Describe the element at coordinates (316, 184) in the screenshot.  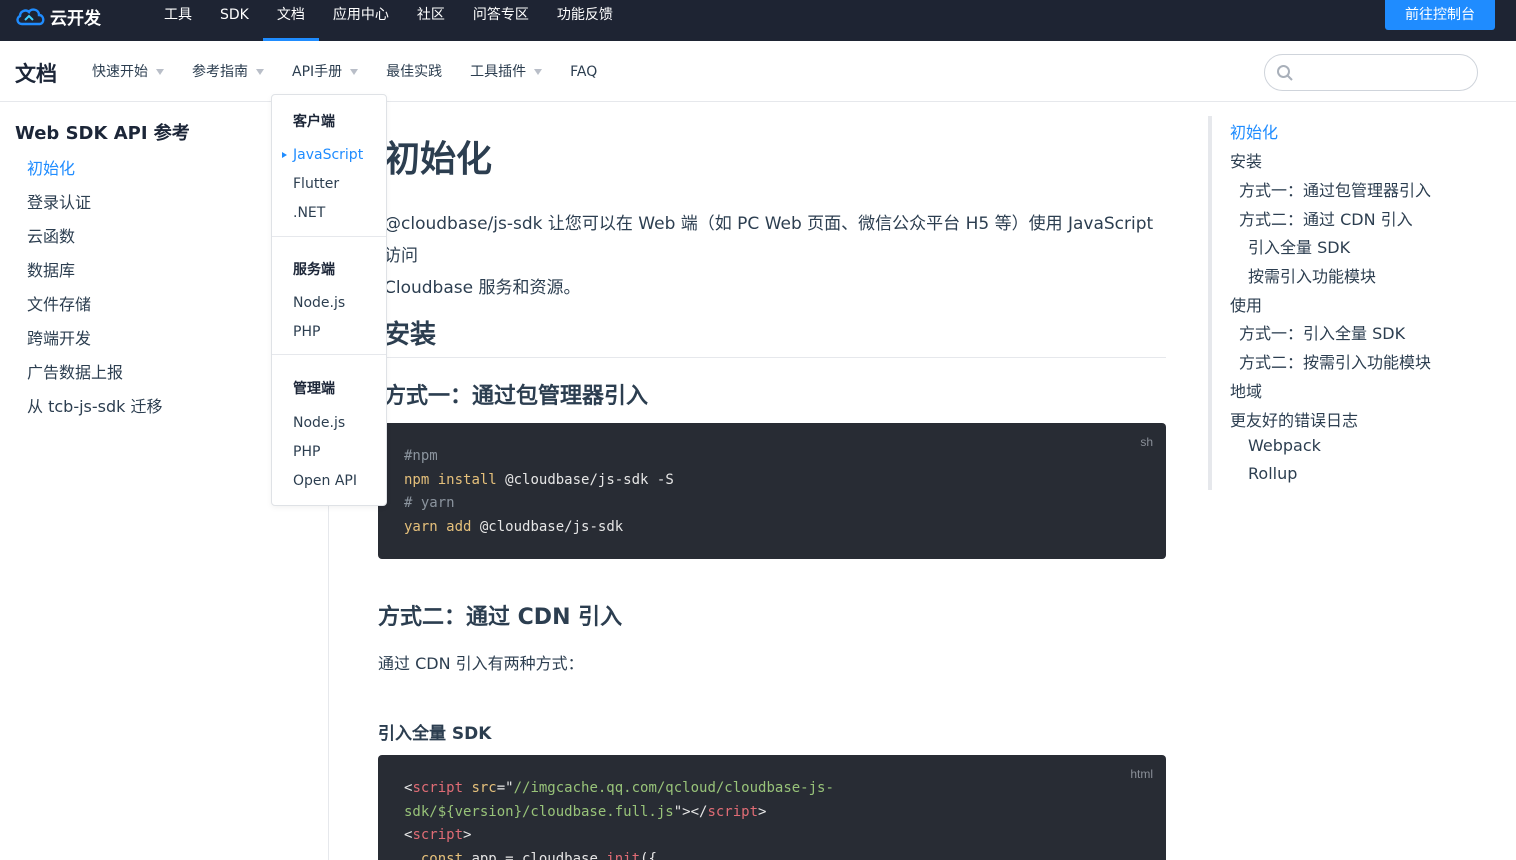
I see `dropdown-item-flutter: Flutter` at that location.